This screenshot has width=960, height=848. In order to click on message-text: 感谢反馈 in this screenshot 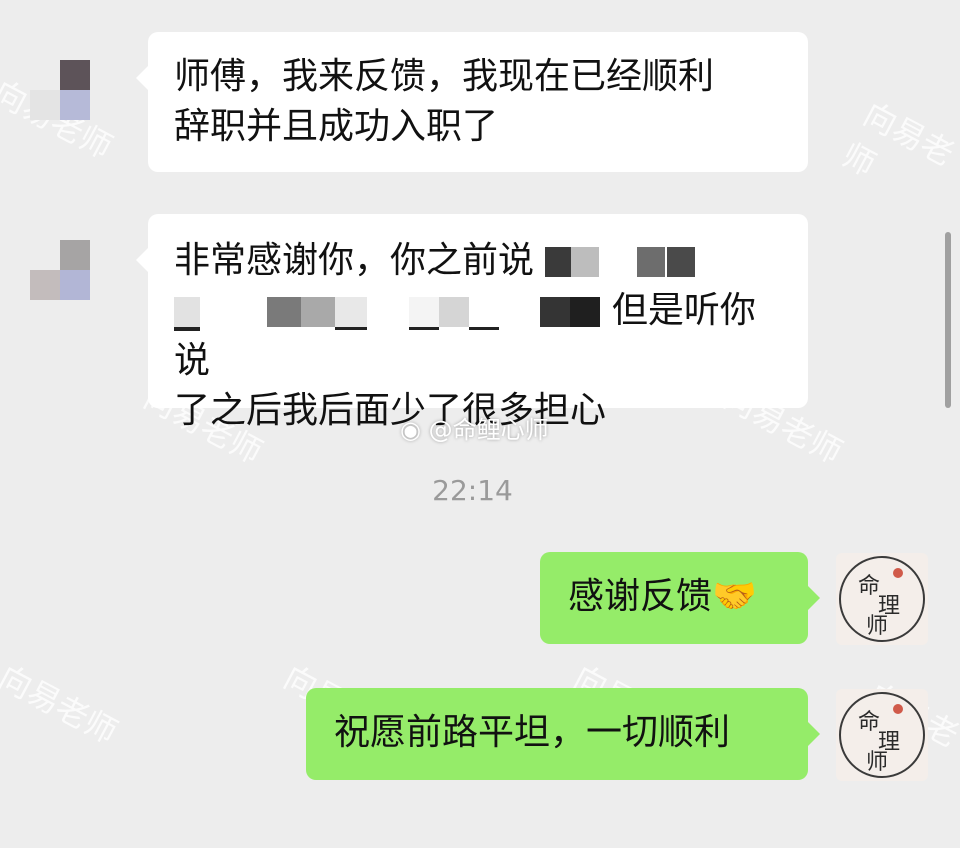, I will do `click(640, 596)`.